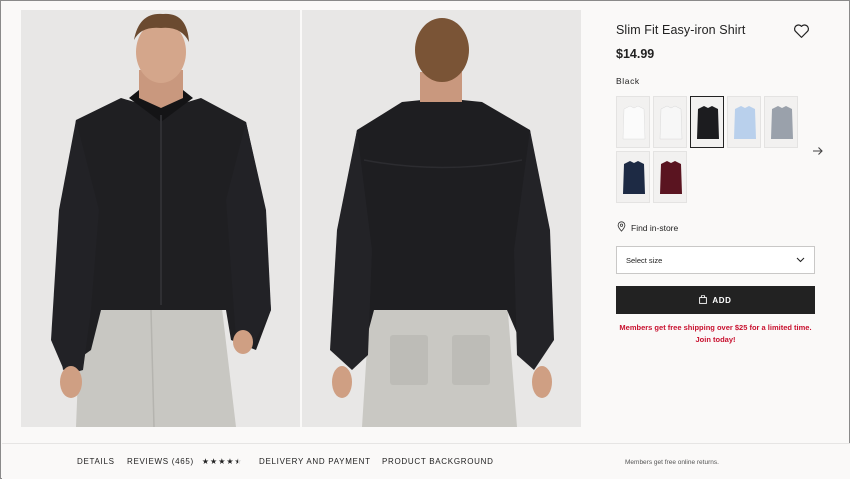 The image size is (850, 479). Describe the element at coordinates (722, 300) in the screenshot. I see `add-button-label: ADD` at that location.